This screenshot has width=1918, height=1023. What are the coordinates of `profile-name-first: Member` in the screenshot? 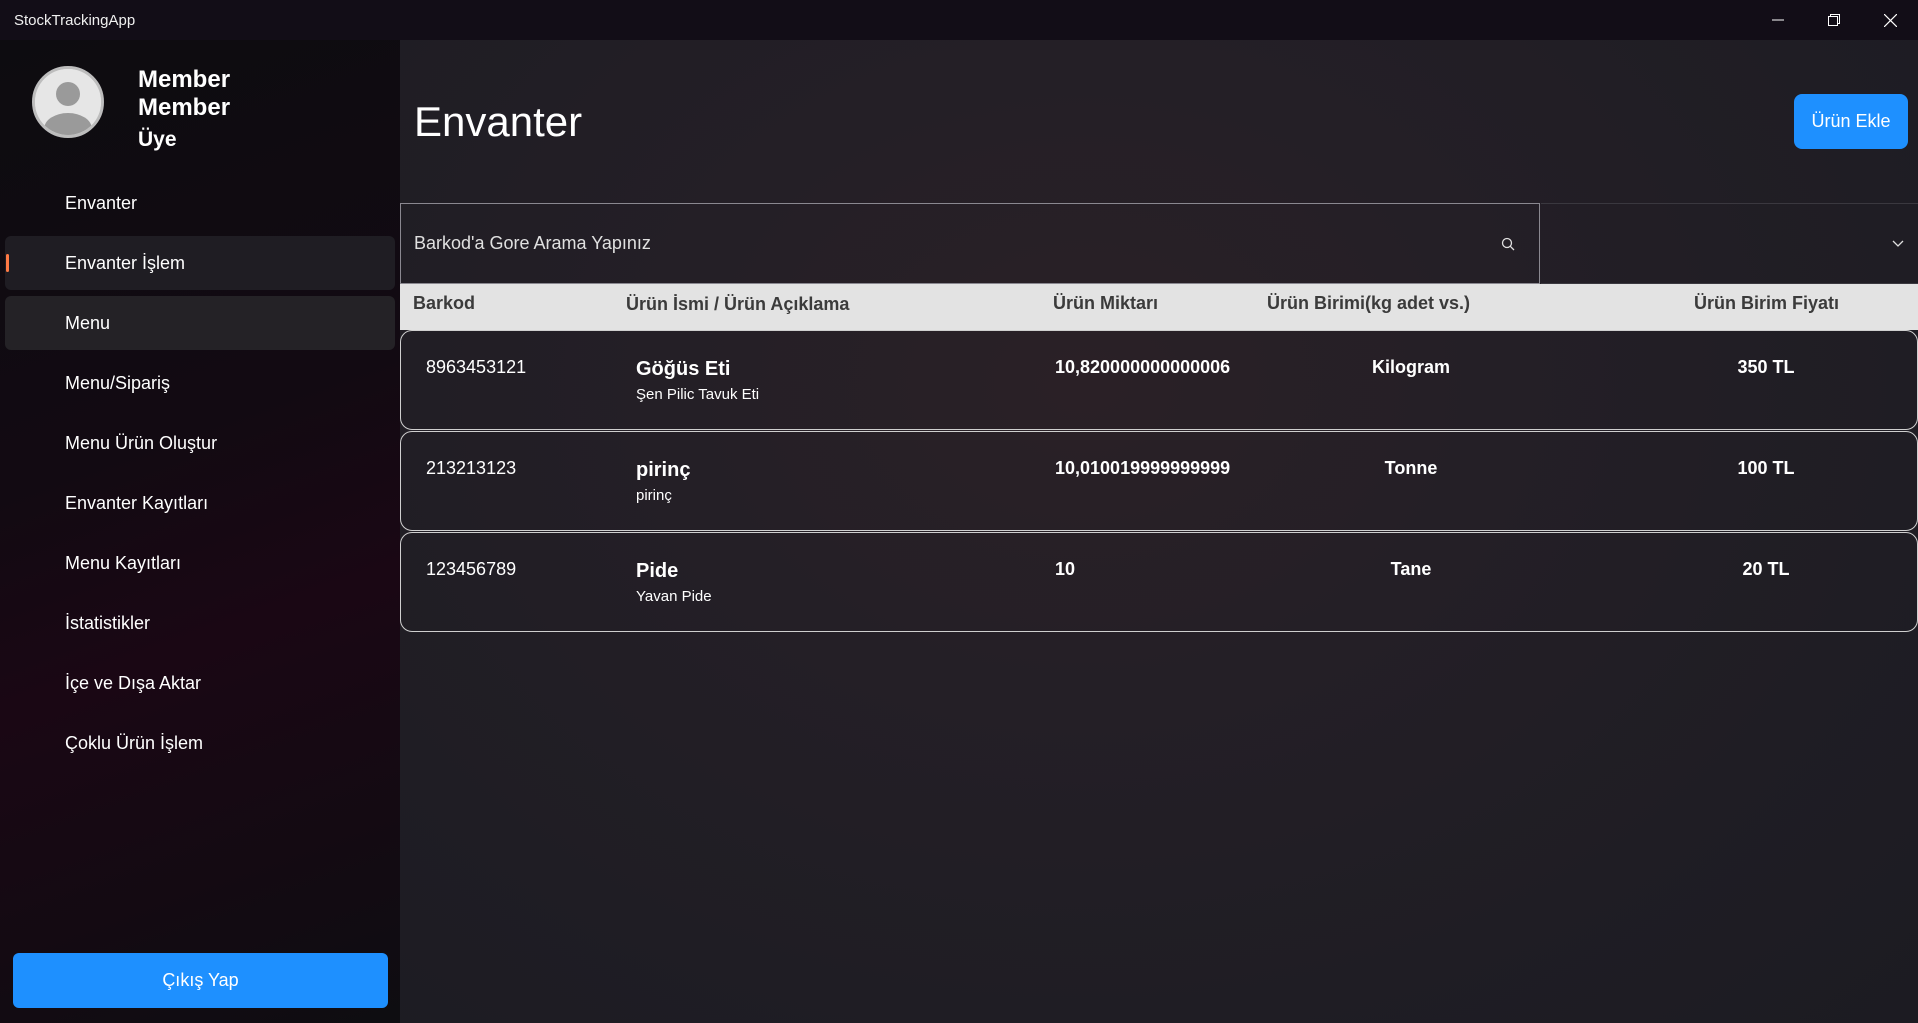 It's located at (184, 79).